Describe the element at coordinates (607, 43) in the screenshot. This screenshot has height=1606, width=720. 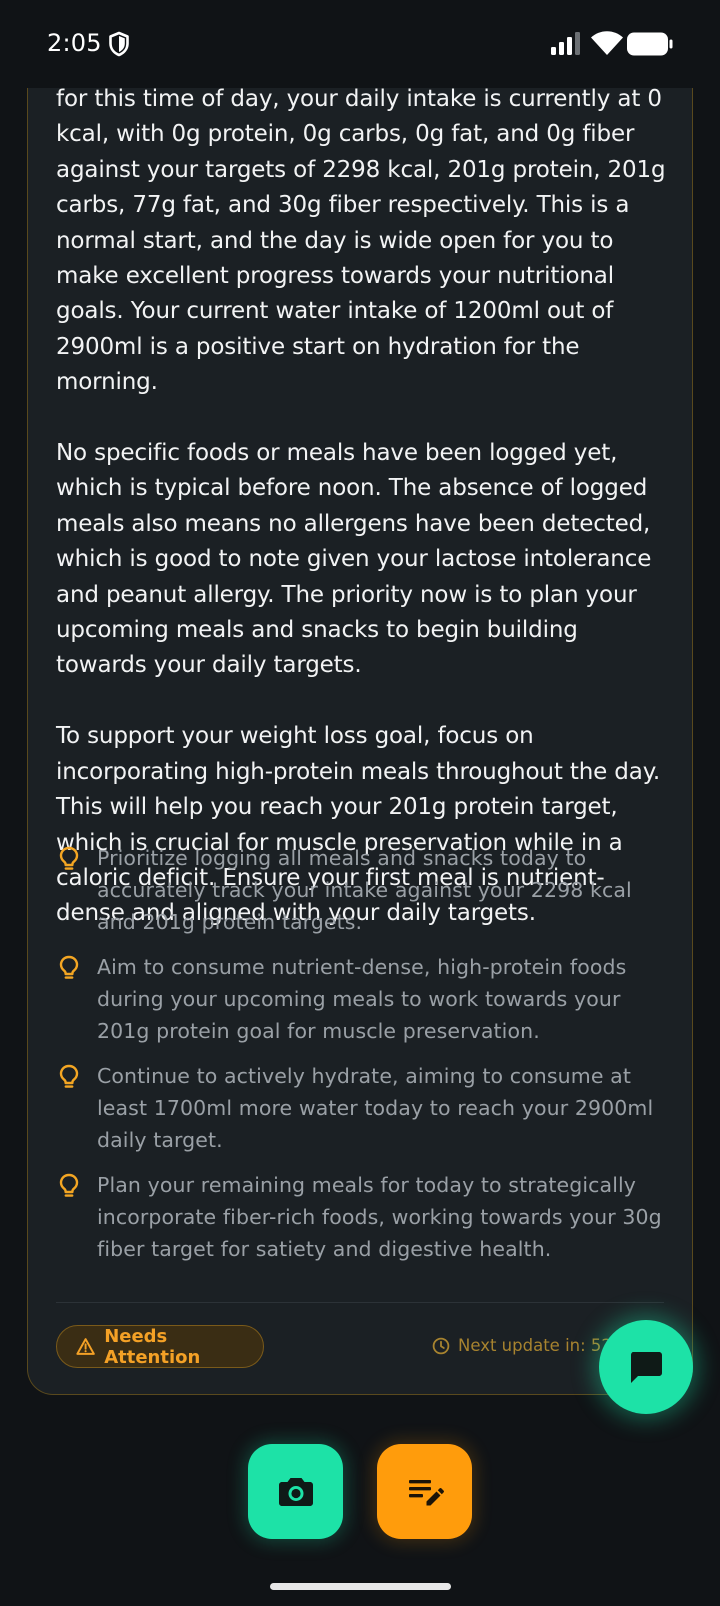
I see `wifi-icon` at that location.